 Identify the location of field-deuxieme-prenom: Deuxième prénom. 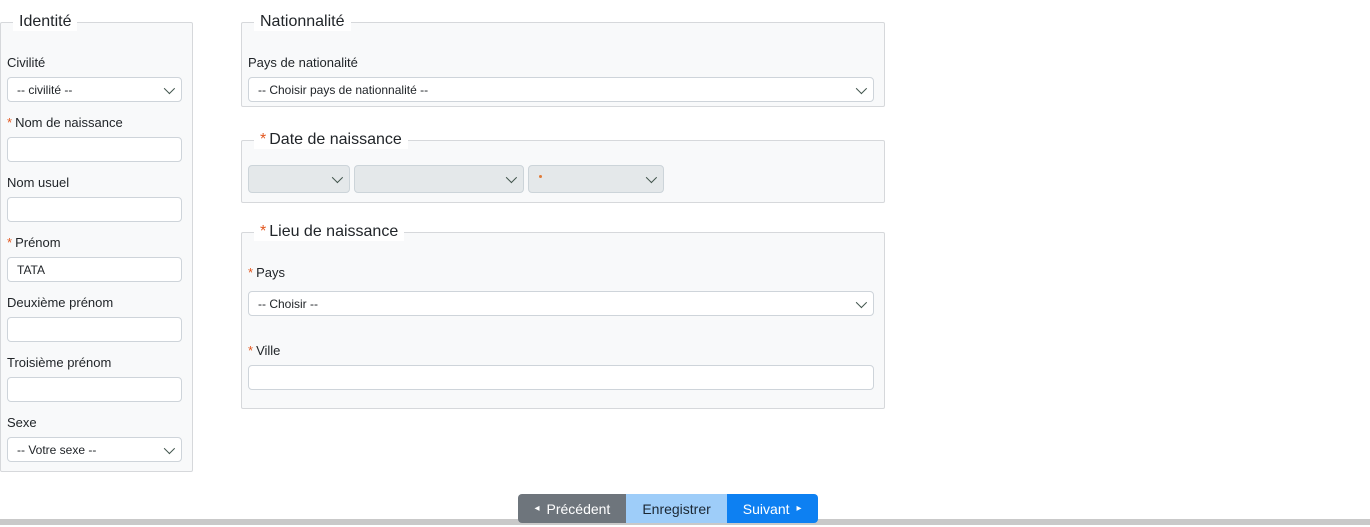
(94, 318).